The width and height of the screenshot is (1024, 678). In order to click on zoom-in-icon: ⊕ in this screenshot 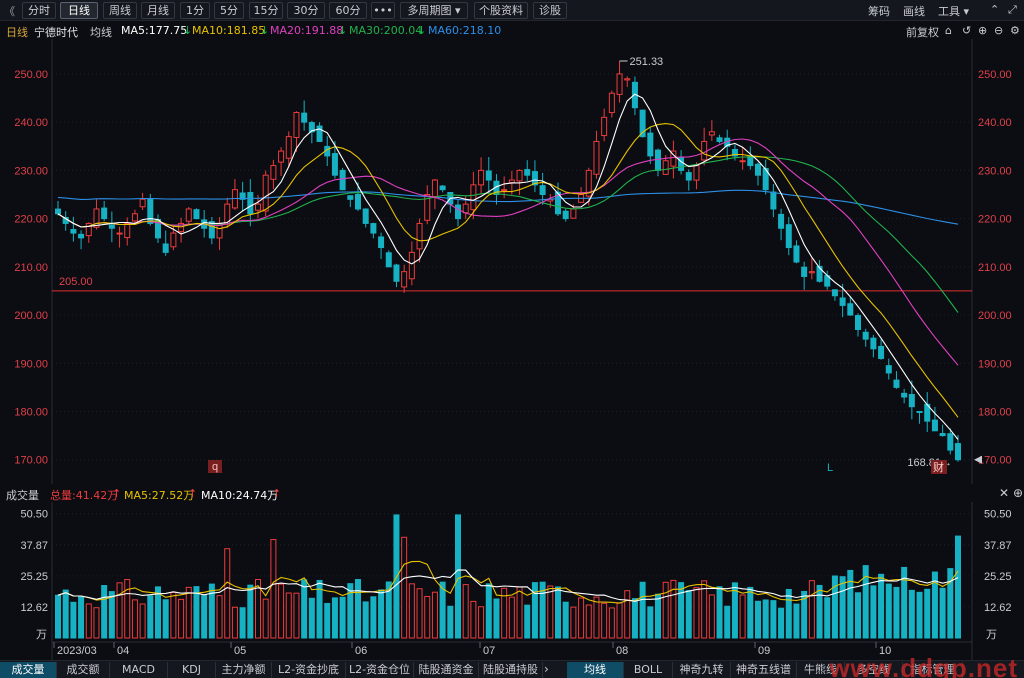, I will do `click(982, 30)`.